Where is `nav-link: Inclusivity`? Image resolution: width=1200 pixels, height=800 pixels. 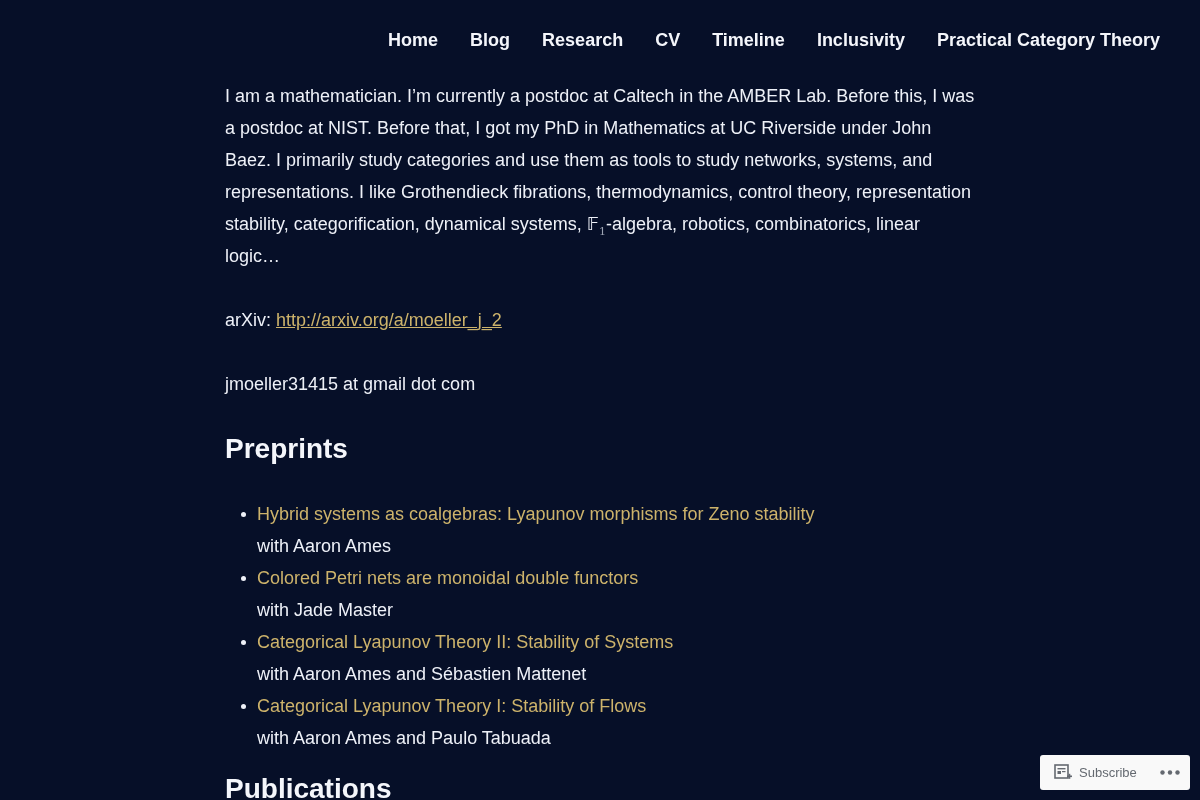
nav-link: Inclusivity is located at coordinates (860, 40).